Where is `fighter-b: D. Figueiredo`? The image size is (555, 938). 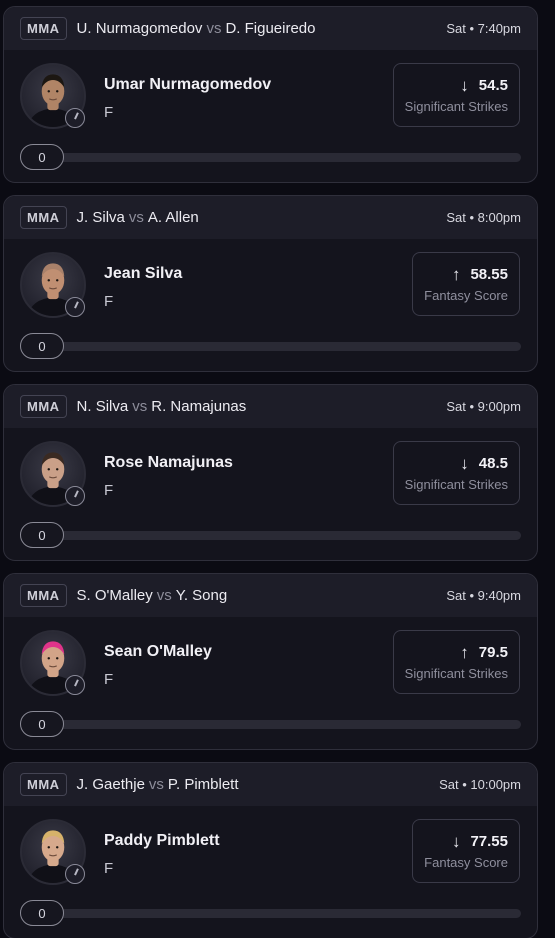
fighter-b: D. Figueiredo is located at coordinates (270, 28).